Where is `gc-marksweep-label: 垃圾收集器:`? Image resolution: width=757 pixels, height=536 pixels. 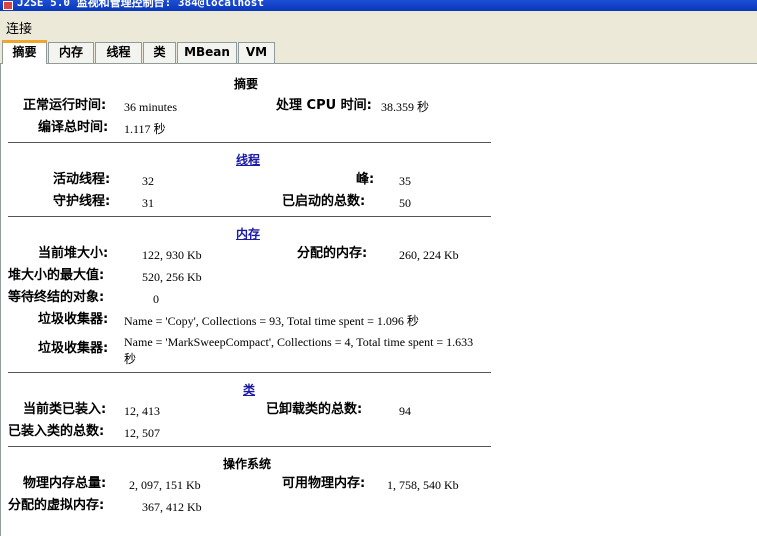
gc-marksweep-label: 垃圾收集器: is located at coordinates (73, 348).